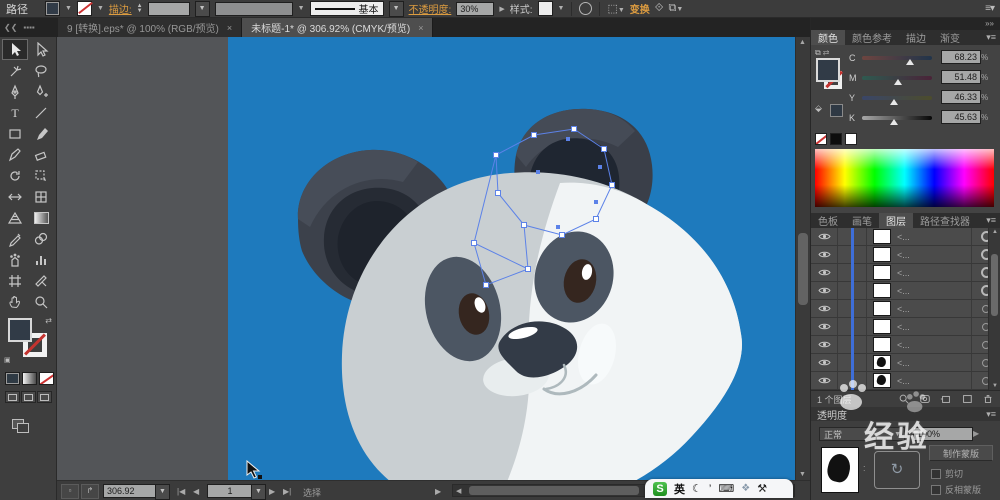  I want to click on zoom-tool, so click(41, 301).